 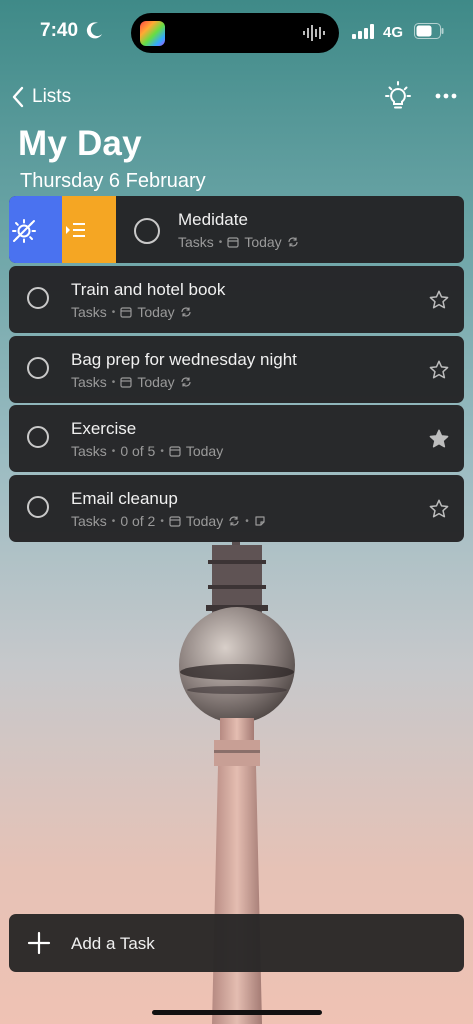 I want to click on status-time: 7:40, so click(x=59, y=30).